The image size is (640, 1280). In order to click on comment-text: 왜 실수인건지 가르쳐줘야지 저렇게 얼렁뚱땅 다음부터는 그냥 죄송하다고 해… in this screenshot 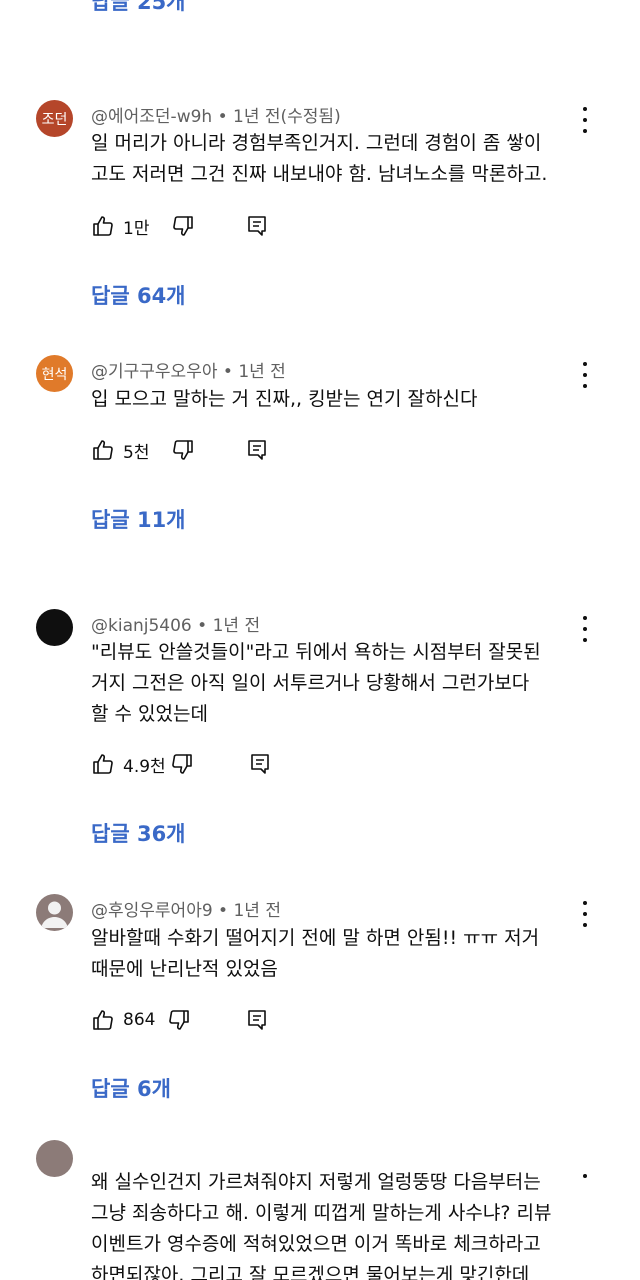, I will do `click(341, 1223)`.